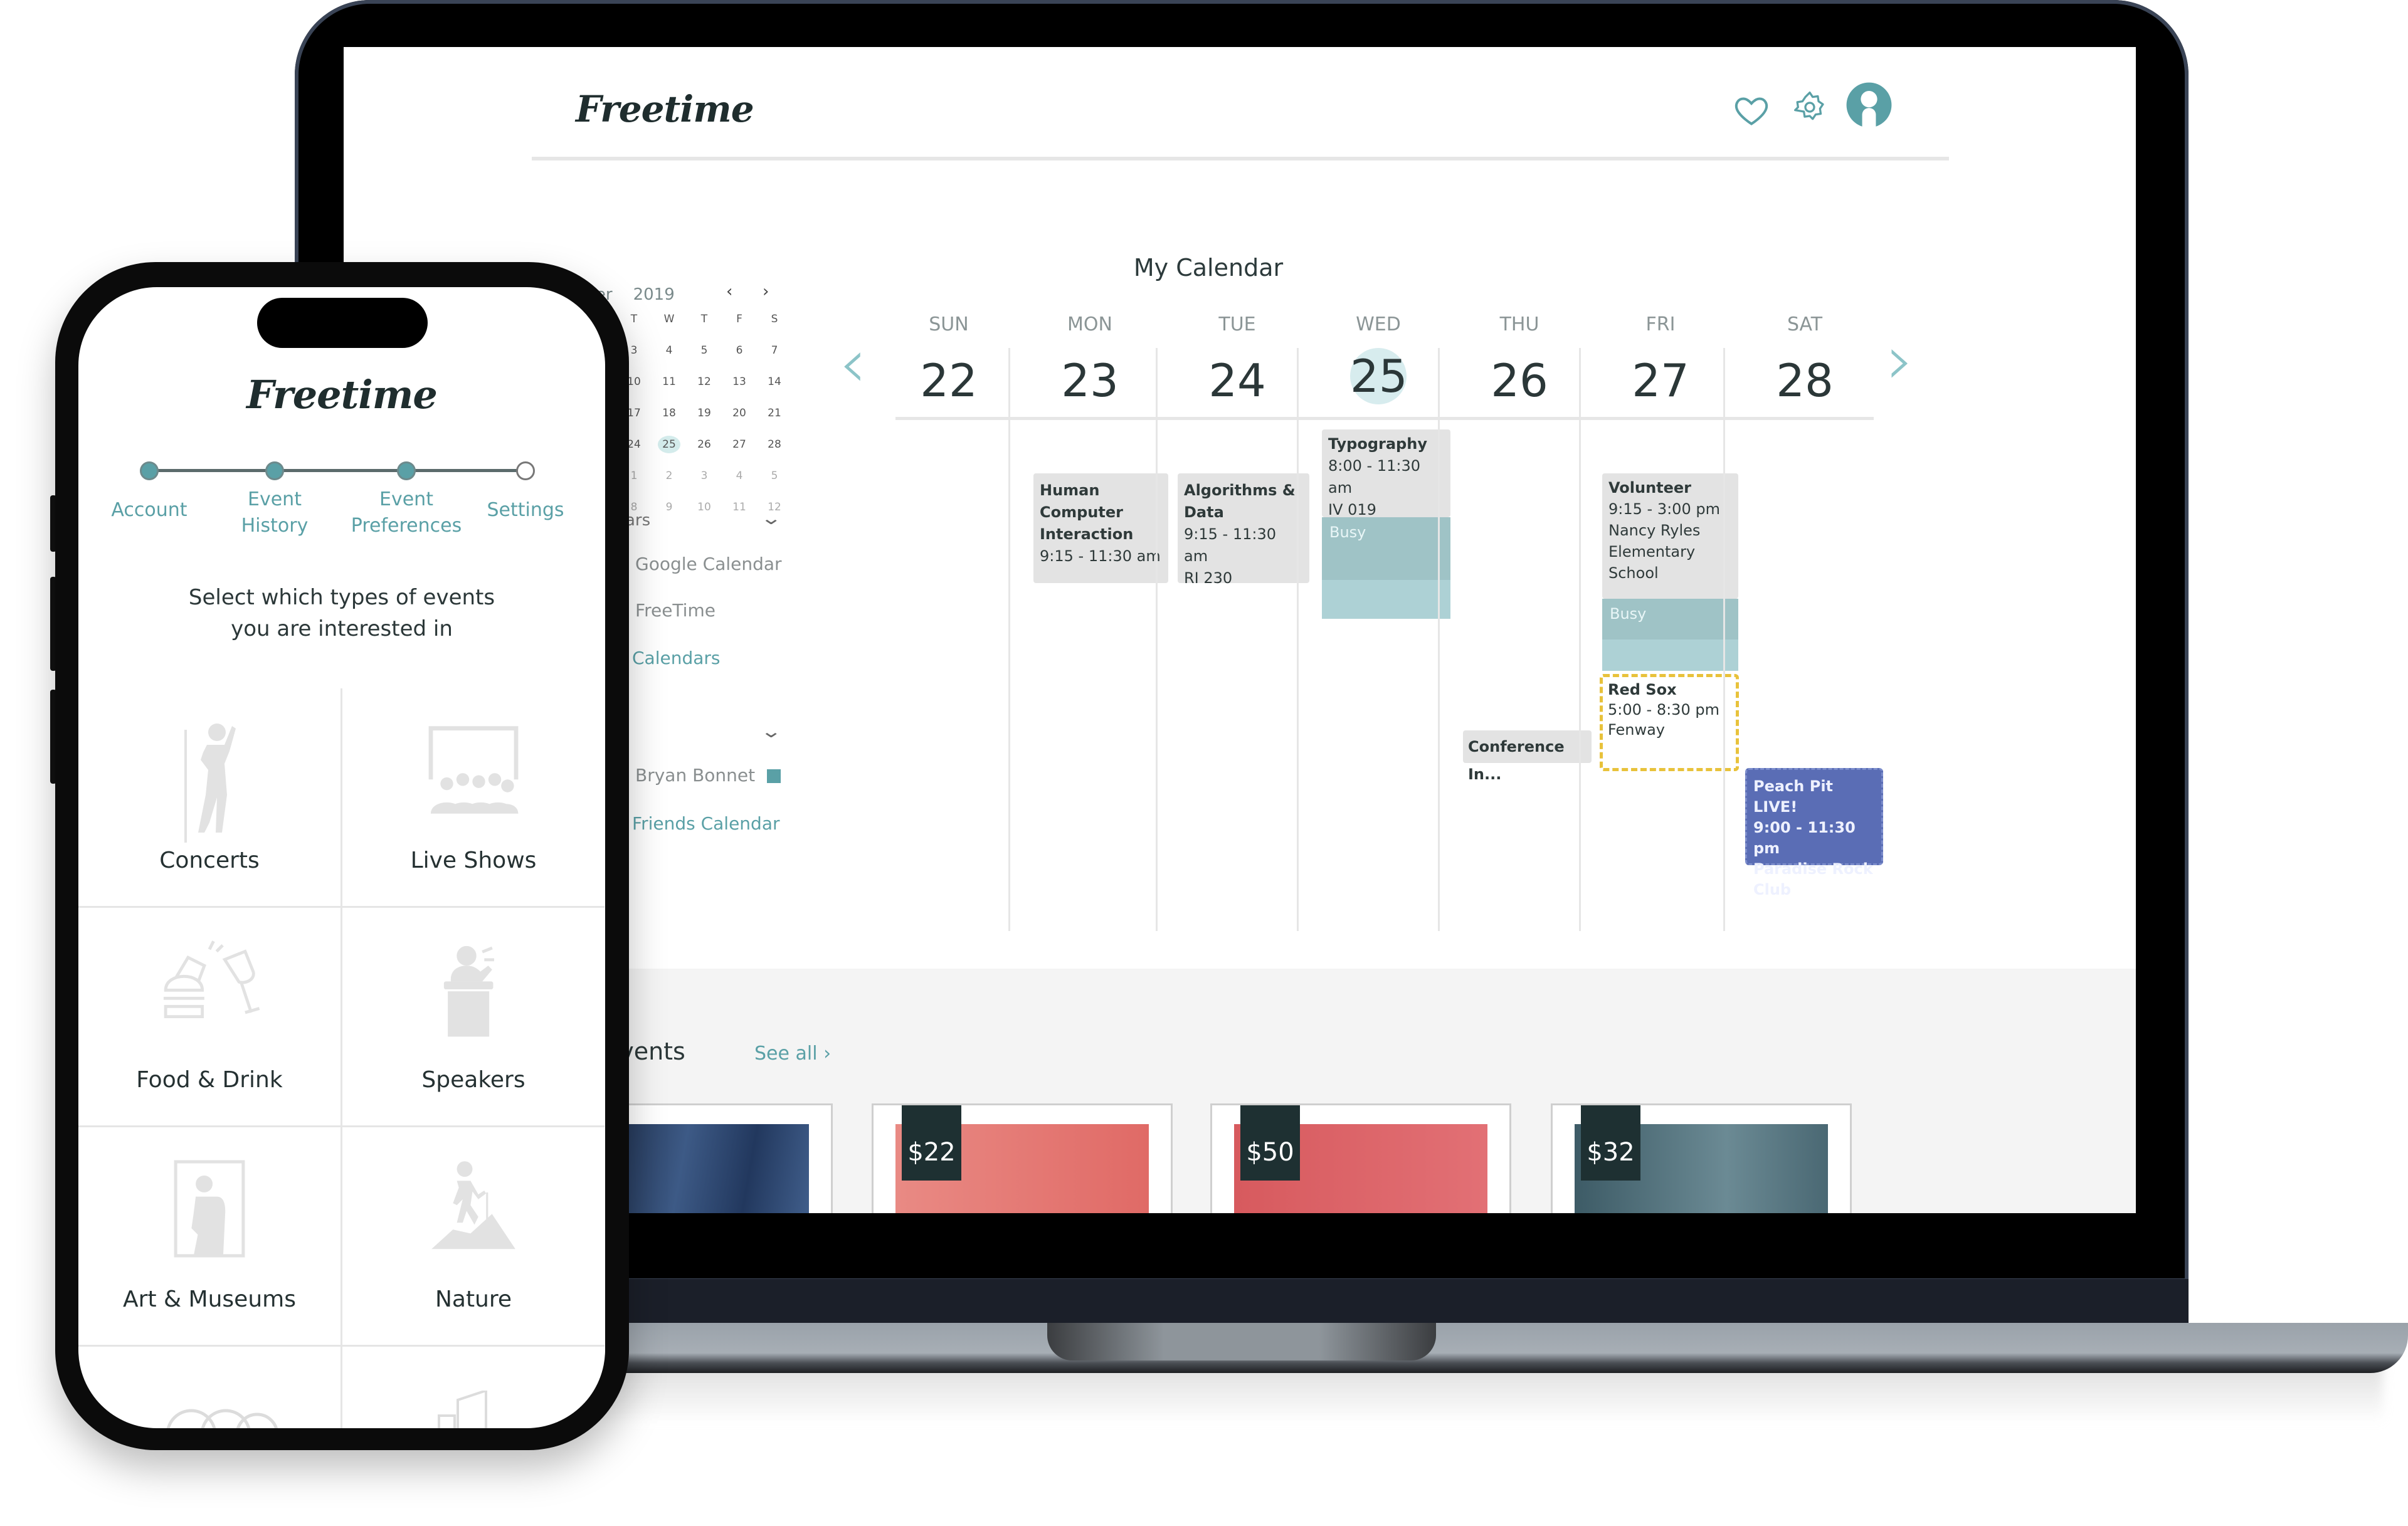 Image resolution: width=2408 pixels, height=1526 pixels. What do you see at coordinates (739, 444) in the screenshot?
I see `mini-day: 27` at bounding box center [739, 444].